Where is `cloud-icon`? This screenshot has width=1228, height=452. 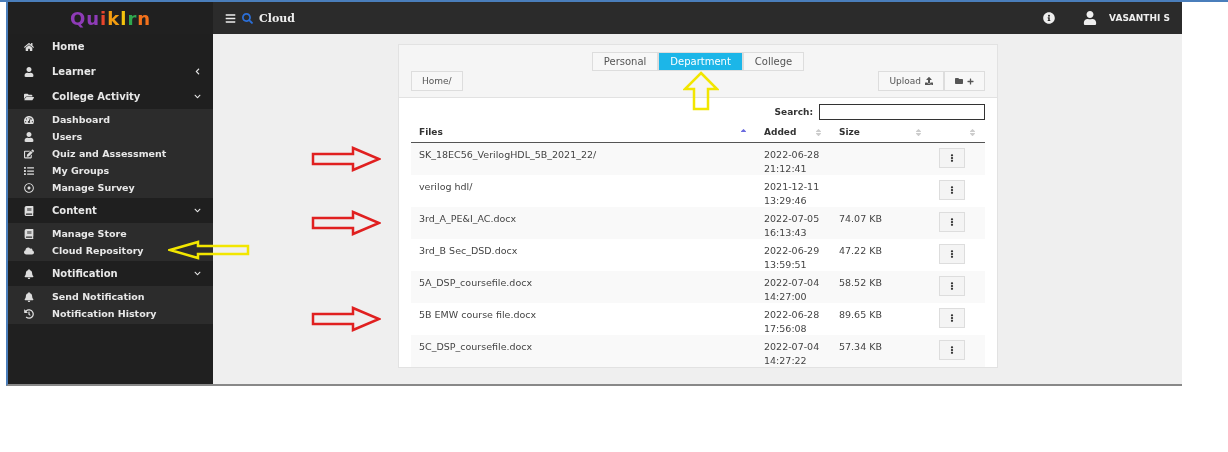 cloud-icon is located at coordinates (29, 250).